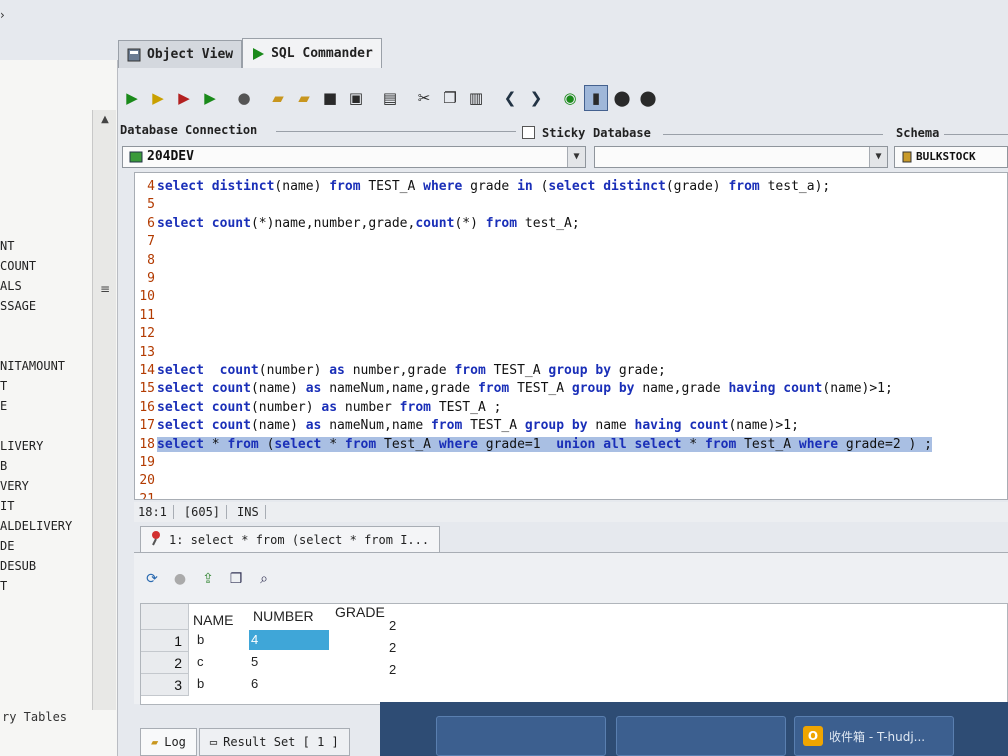 This screenshot has height=756, width=1008. Describe the element at coordinates (258, 54) in the screenshot. I see `play-icon` at that location.